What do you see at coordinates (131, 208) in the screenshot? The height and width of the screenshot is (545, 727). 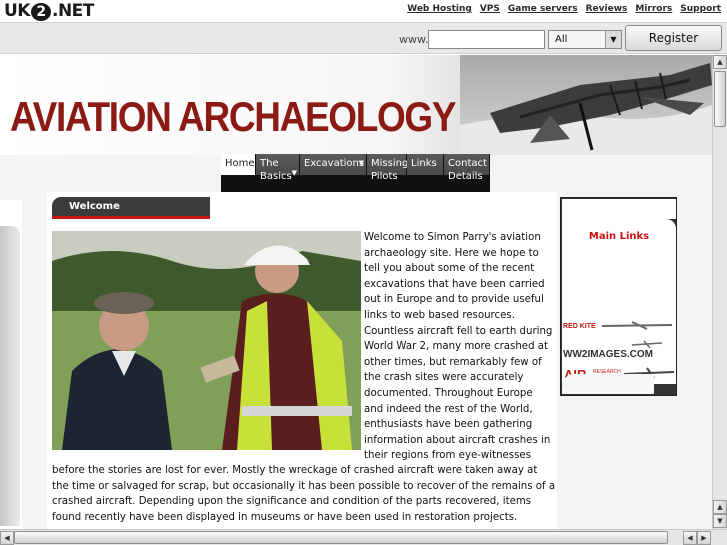 I see `section-title: Welcome` at bounding box center [131, 208].